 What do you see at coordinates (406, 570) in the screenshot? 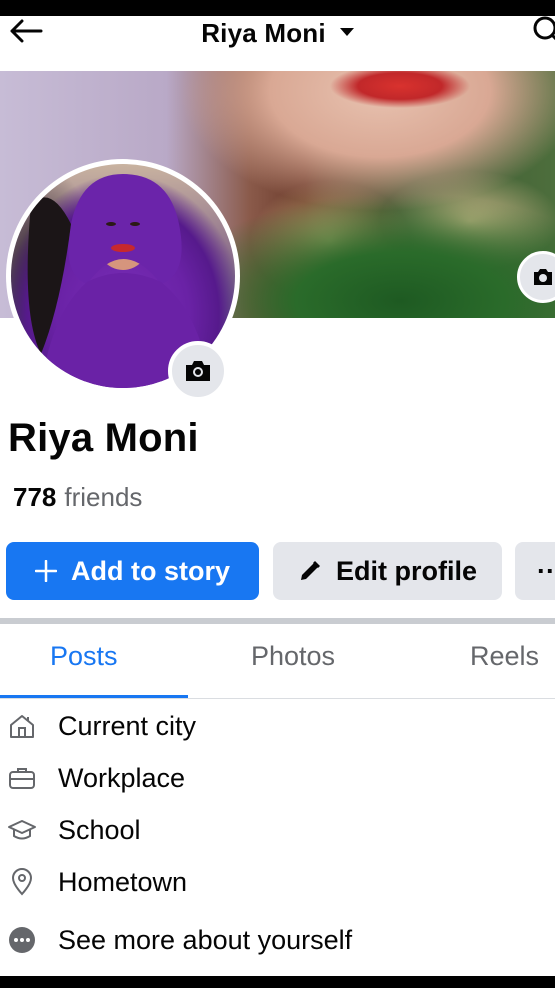
I see `edit-profile-label: Edit profile` at bounding box center [406, 570].